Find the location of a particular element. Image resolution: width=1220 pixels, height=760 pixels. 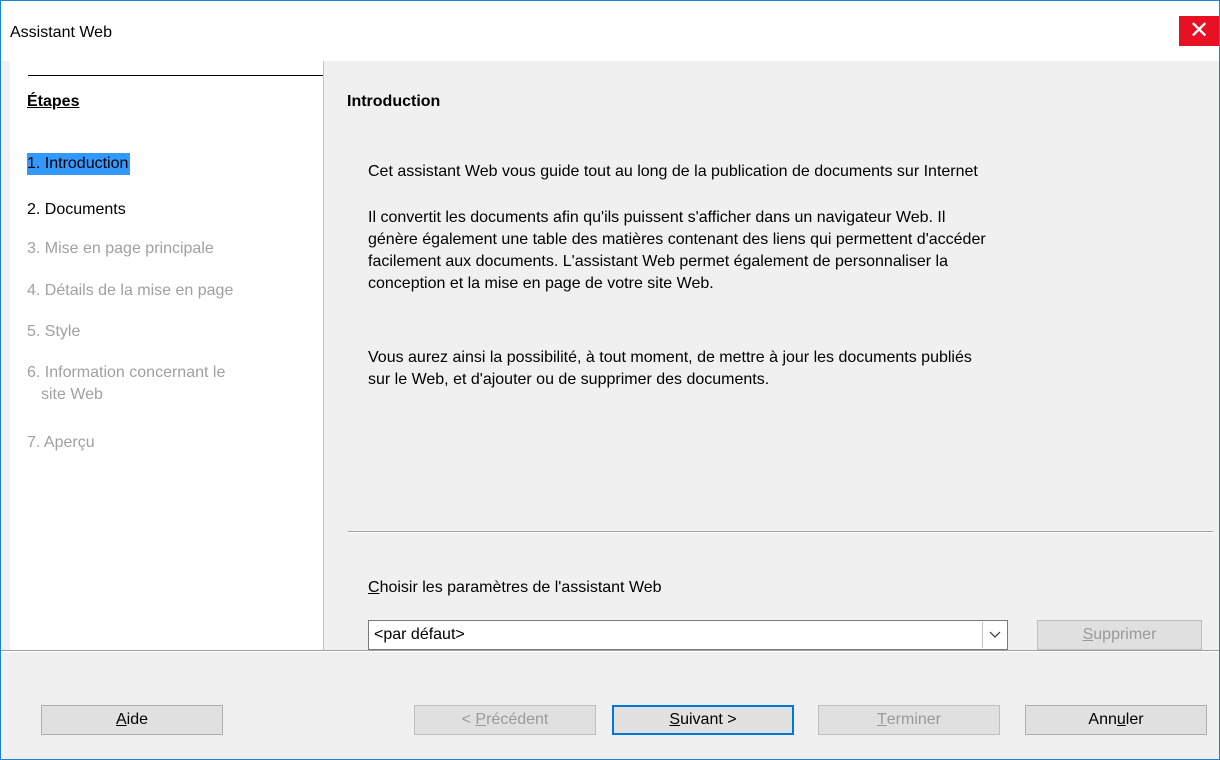

previous-label: récédent is located at coordinates (517, 719).